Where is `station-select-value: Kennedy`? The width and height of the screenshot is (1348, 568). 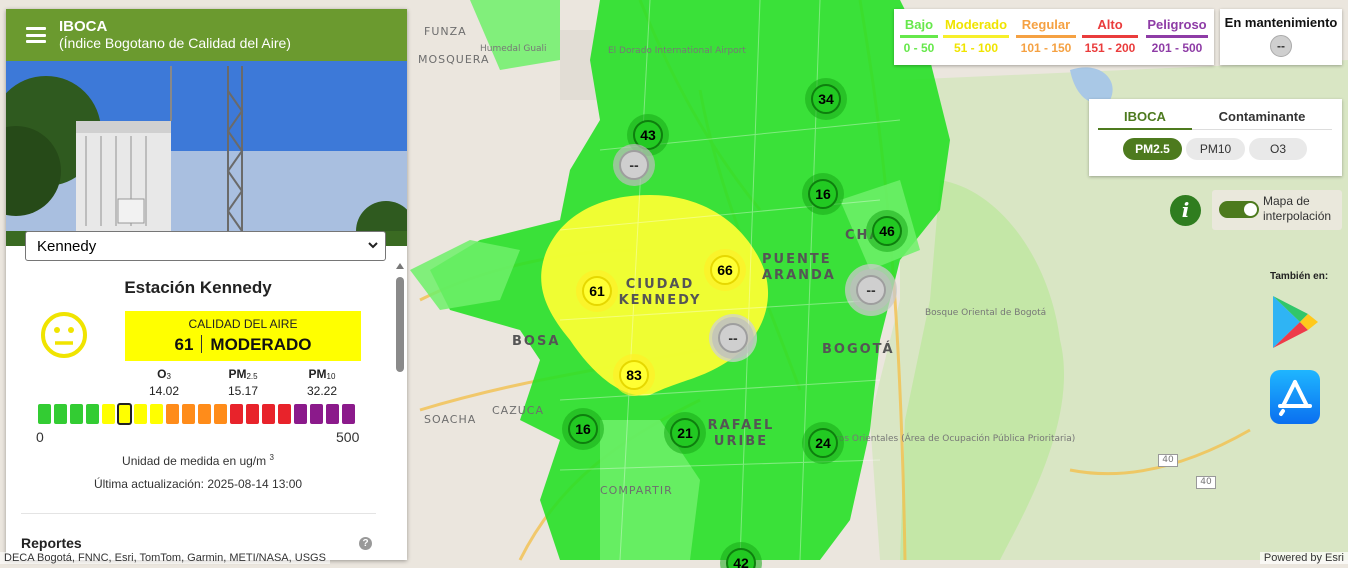 station-select-value: Kennedy is located at coordinates (67, 246).